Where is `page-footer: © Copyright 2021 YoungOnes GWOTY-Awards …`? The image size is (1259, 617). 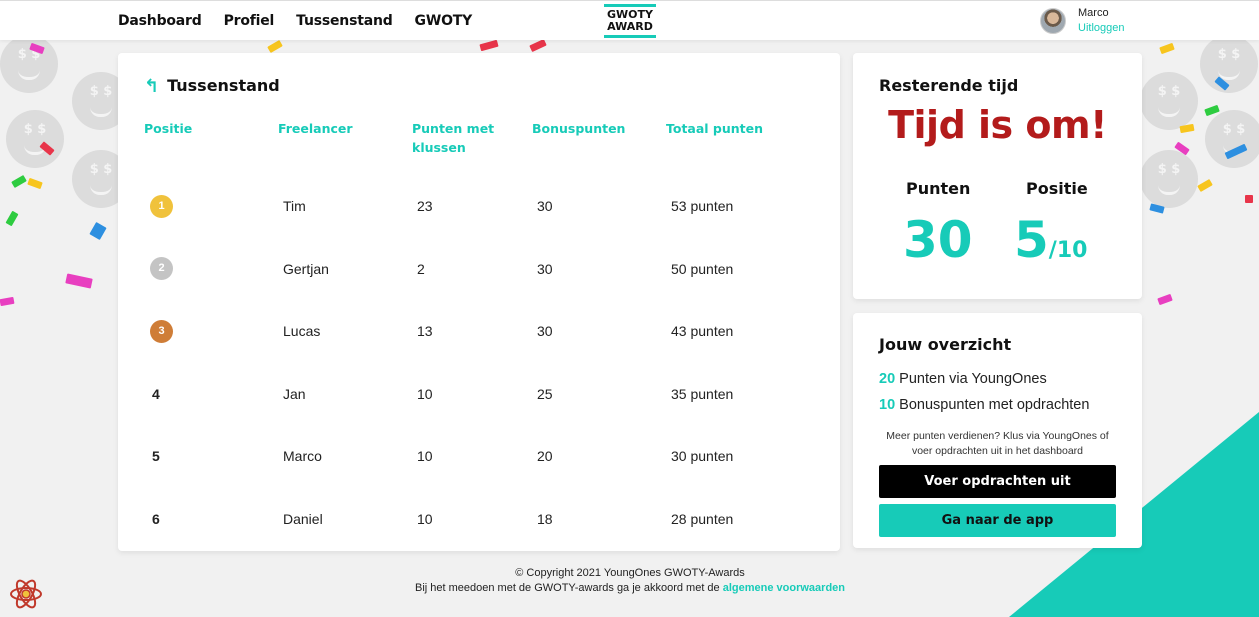 page-footer: © Copyright 2021 YoungOnes GWOTY-Awards … is located at coordinates (630, 581).